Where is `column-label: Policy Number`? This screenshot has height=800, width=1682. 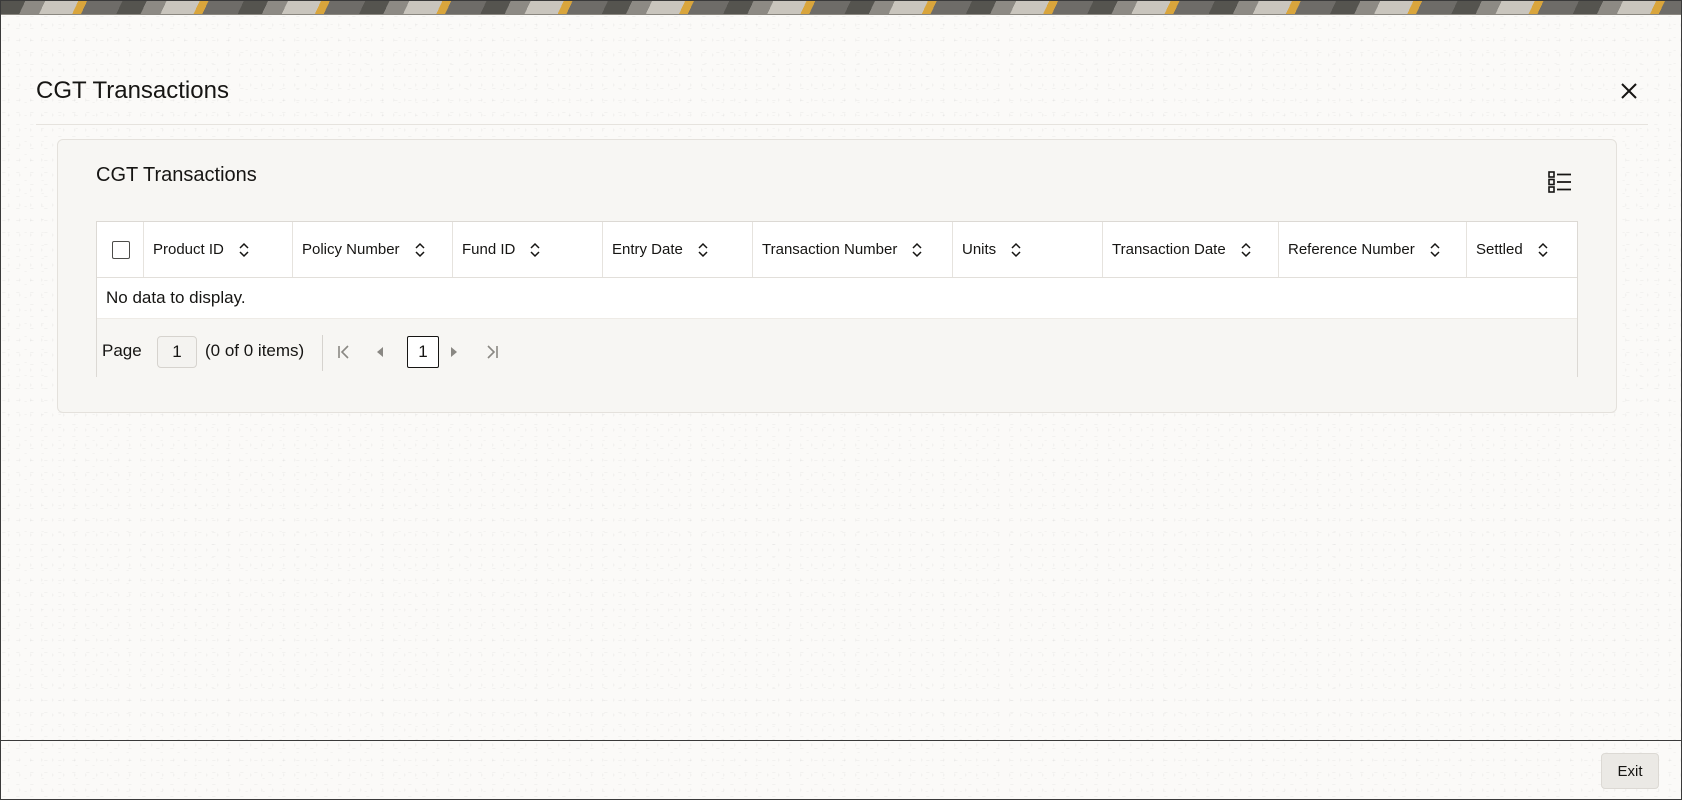
column-label: Policy Number is located at coordinates (351, 249).